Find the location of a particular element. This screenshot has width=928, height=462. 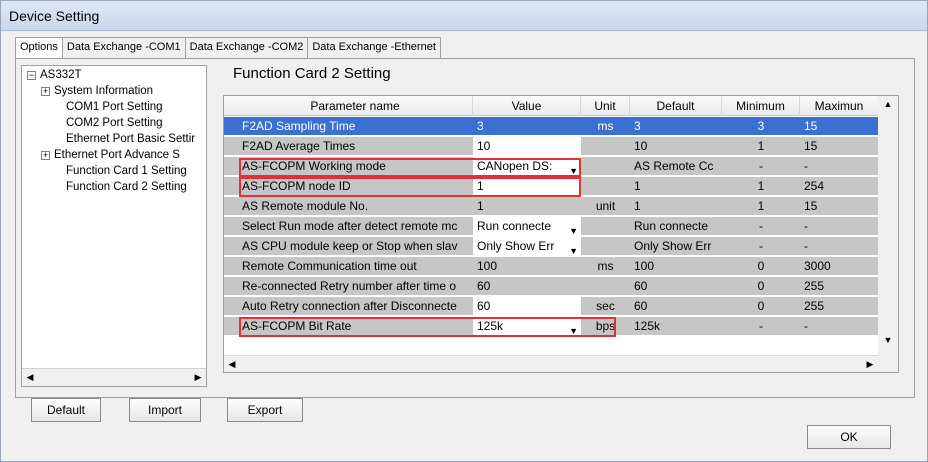

param-value: 1 is located at coordinates (527, 206).